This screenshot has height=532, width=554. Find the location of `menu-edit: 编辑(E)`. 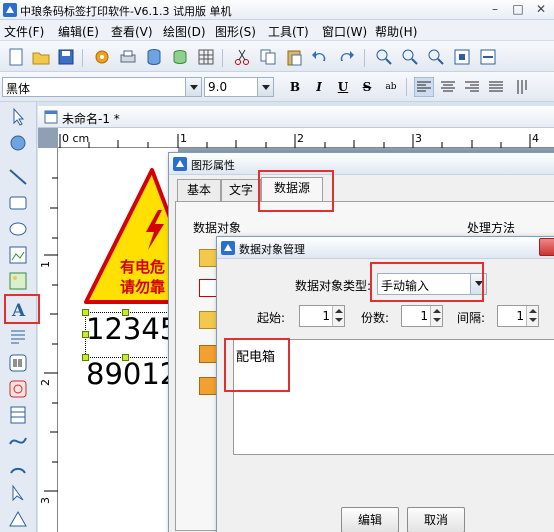

menu-edit: 编辑(E) is located at coordinates (78, 31).